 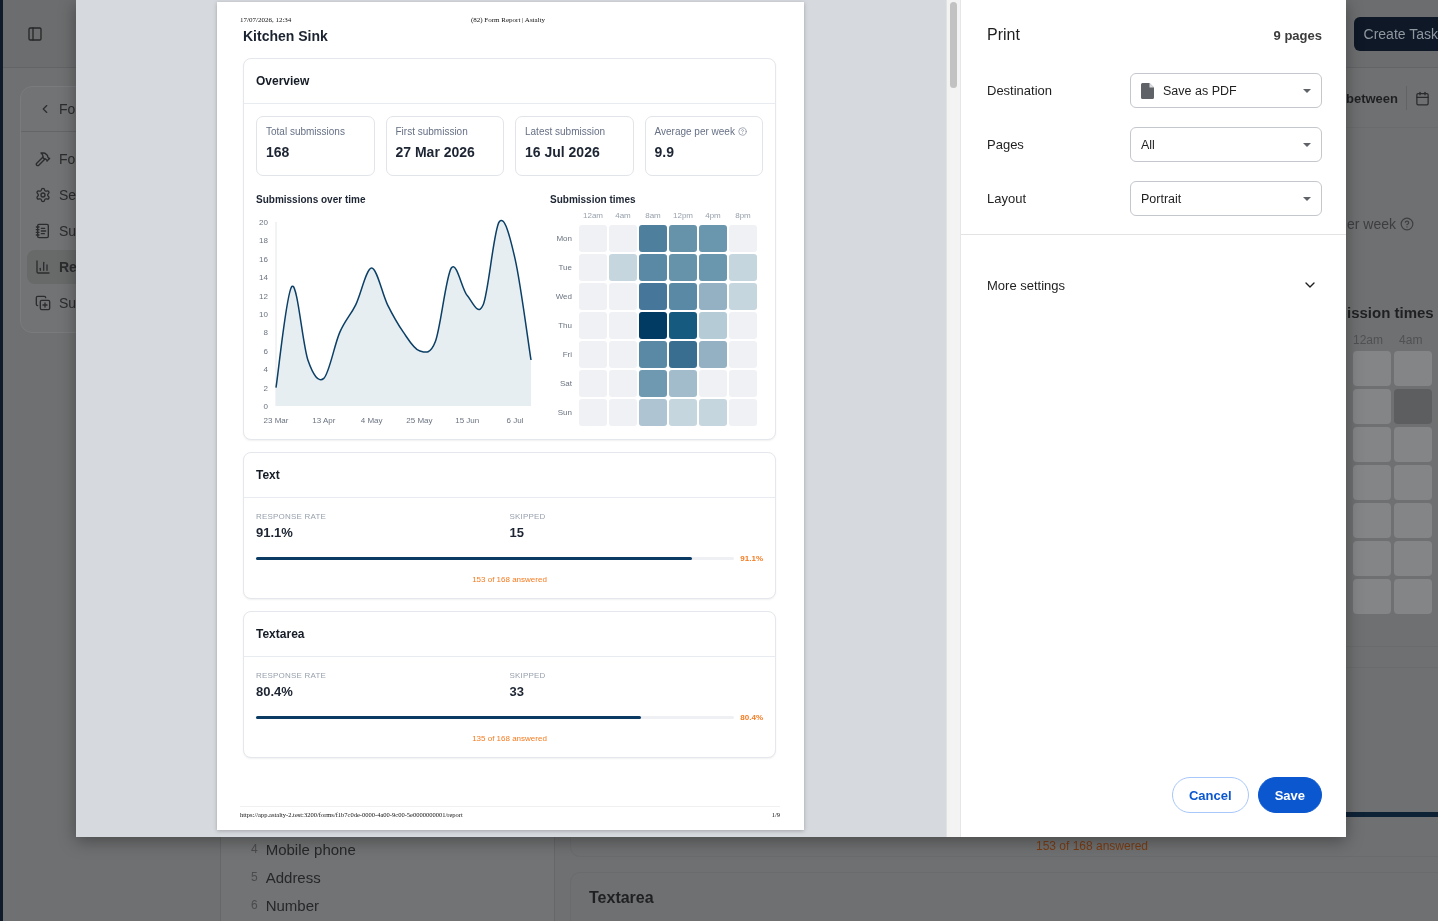 What do you see at coordinates (1297, 35) in the screenshot?
I see `page-count: 9 pages` at bounding box center [1297, 35].